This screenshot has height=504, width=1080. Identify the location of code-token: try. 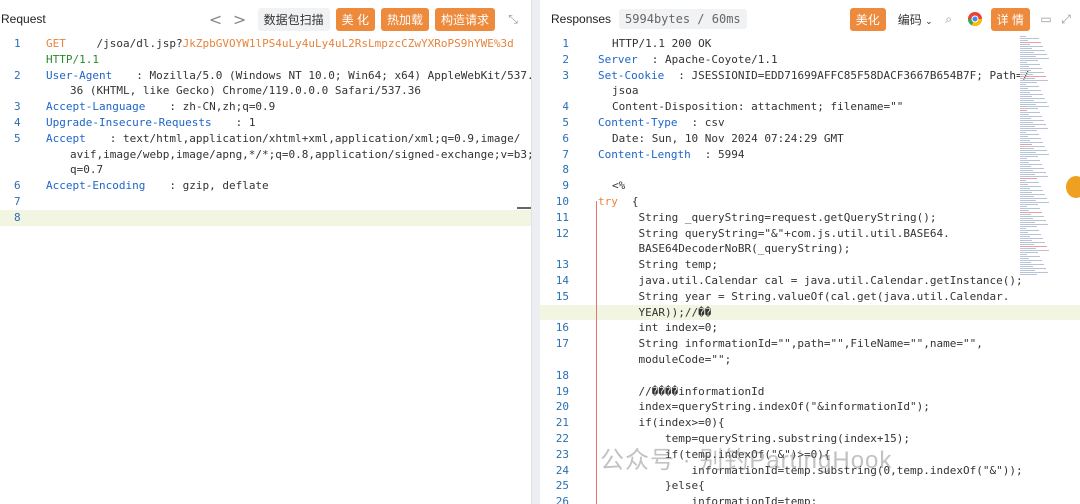
(608, 201).